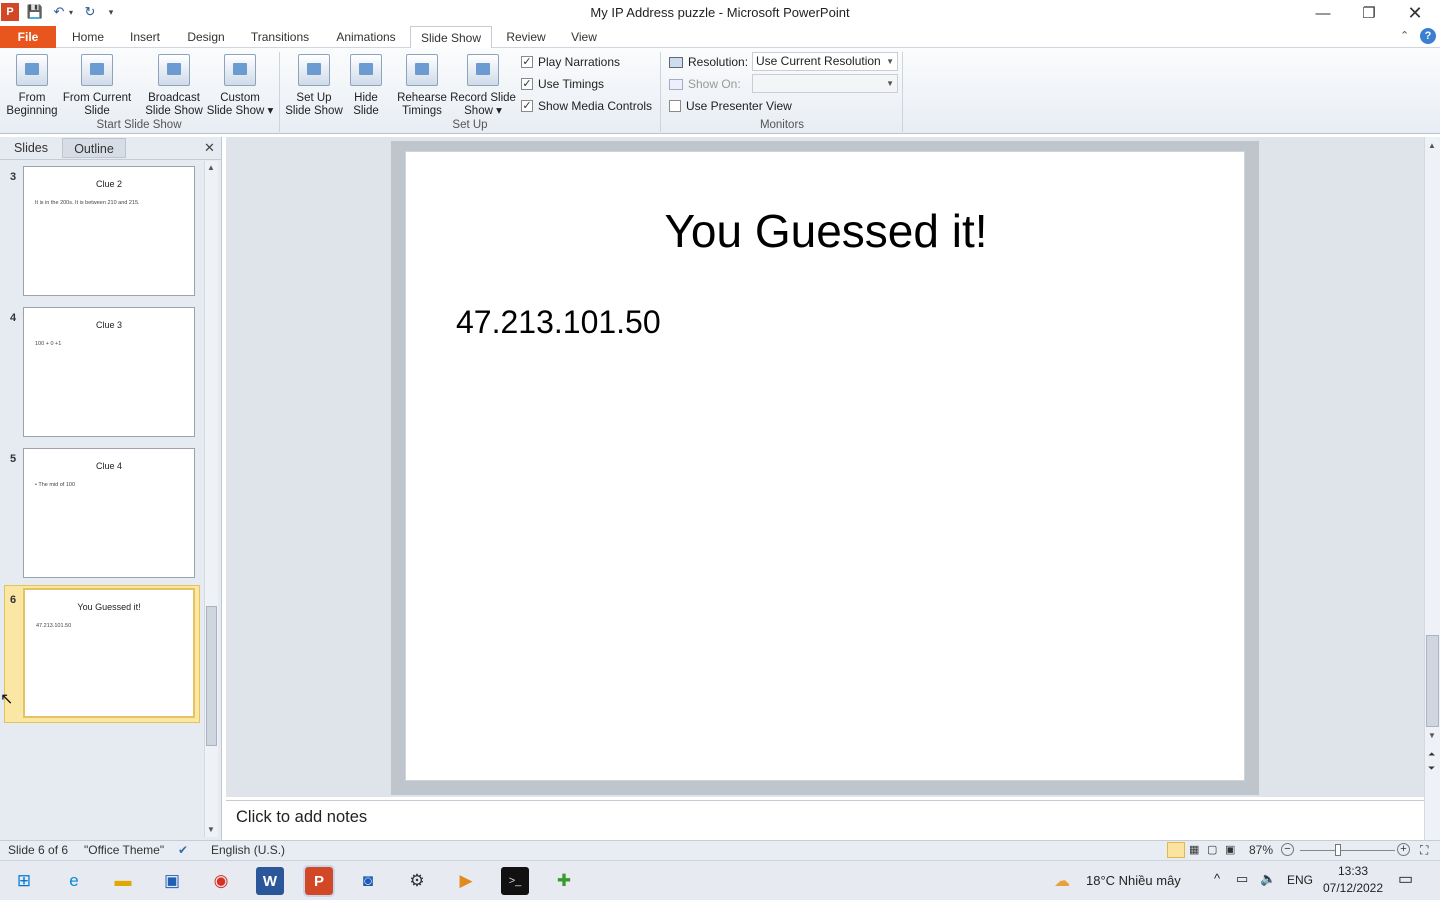  What do you see at coordinates (1404, 35) in the screenshot?
I see `minimize-ribbon-icon: ⌃` at bounding box center [1404, 35].